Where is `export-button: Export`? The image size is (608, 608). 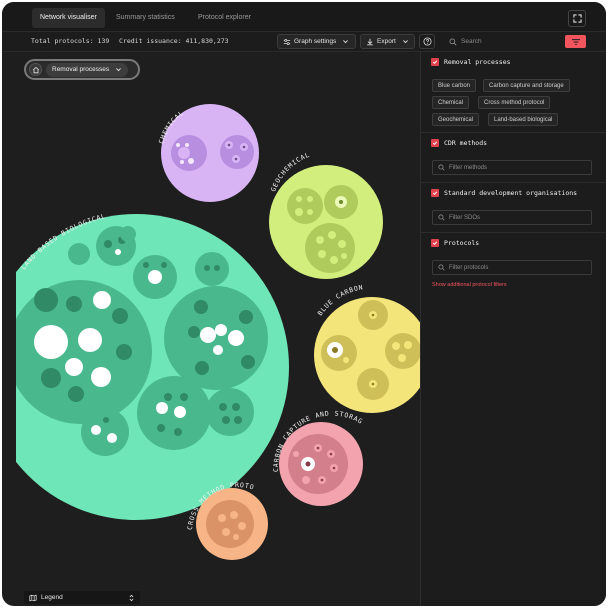 export-button: Export is located at coordinates (387, 41).